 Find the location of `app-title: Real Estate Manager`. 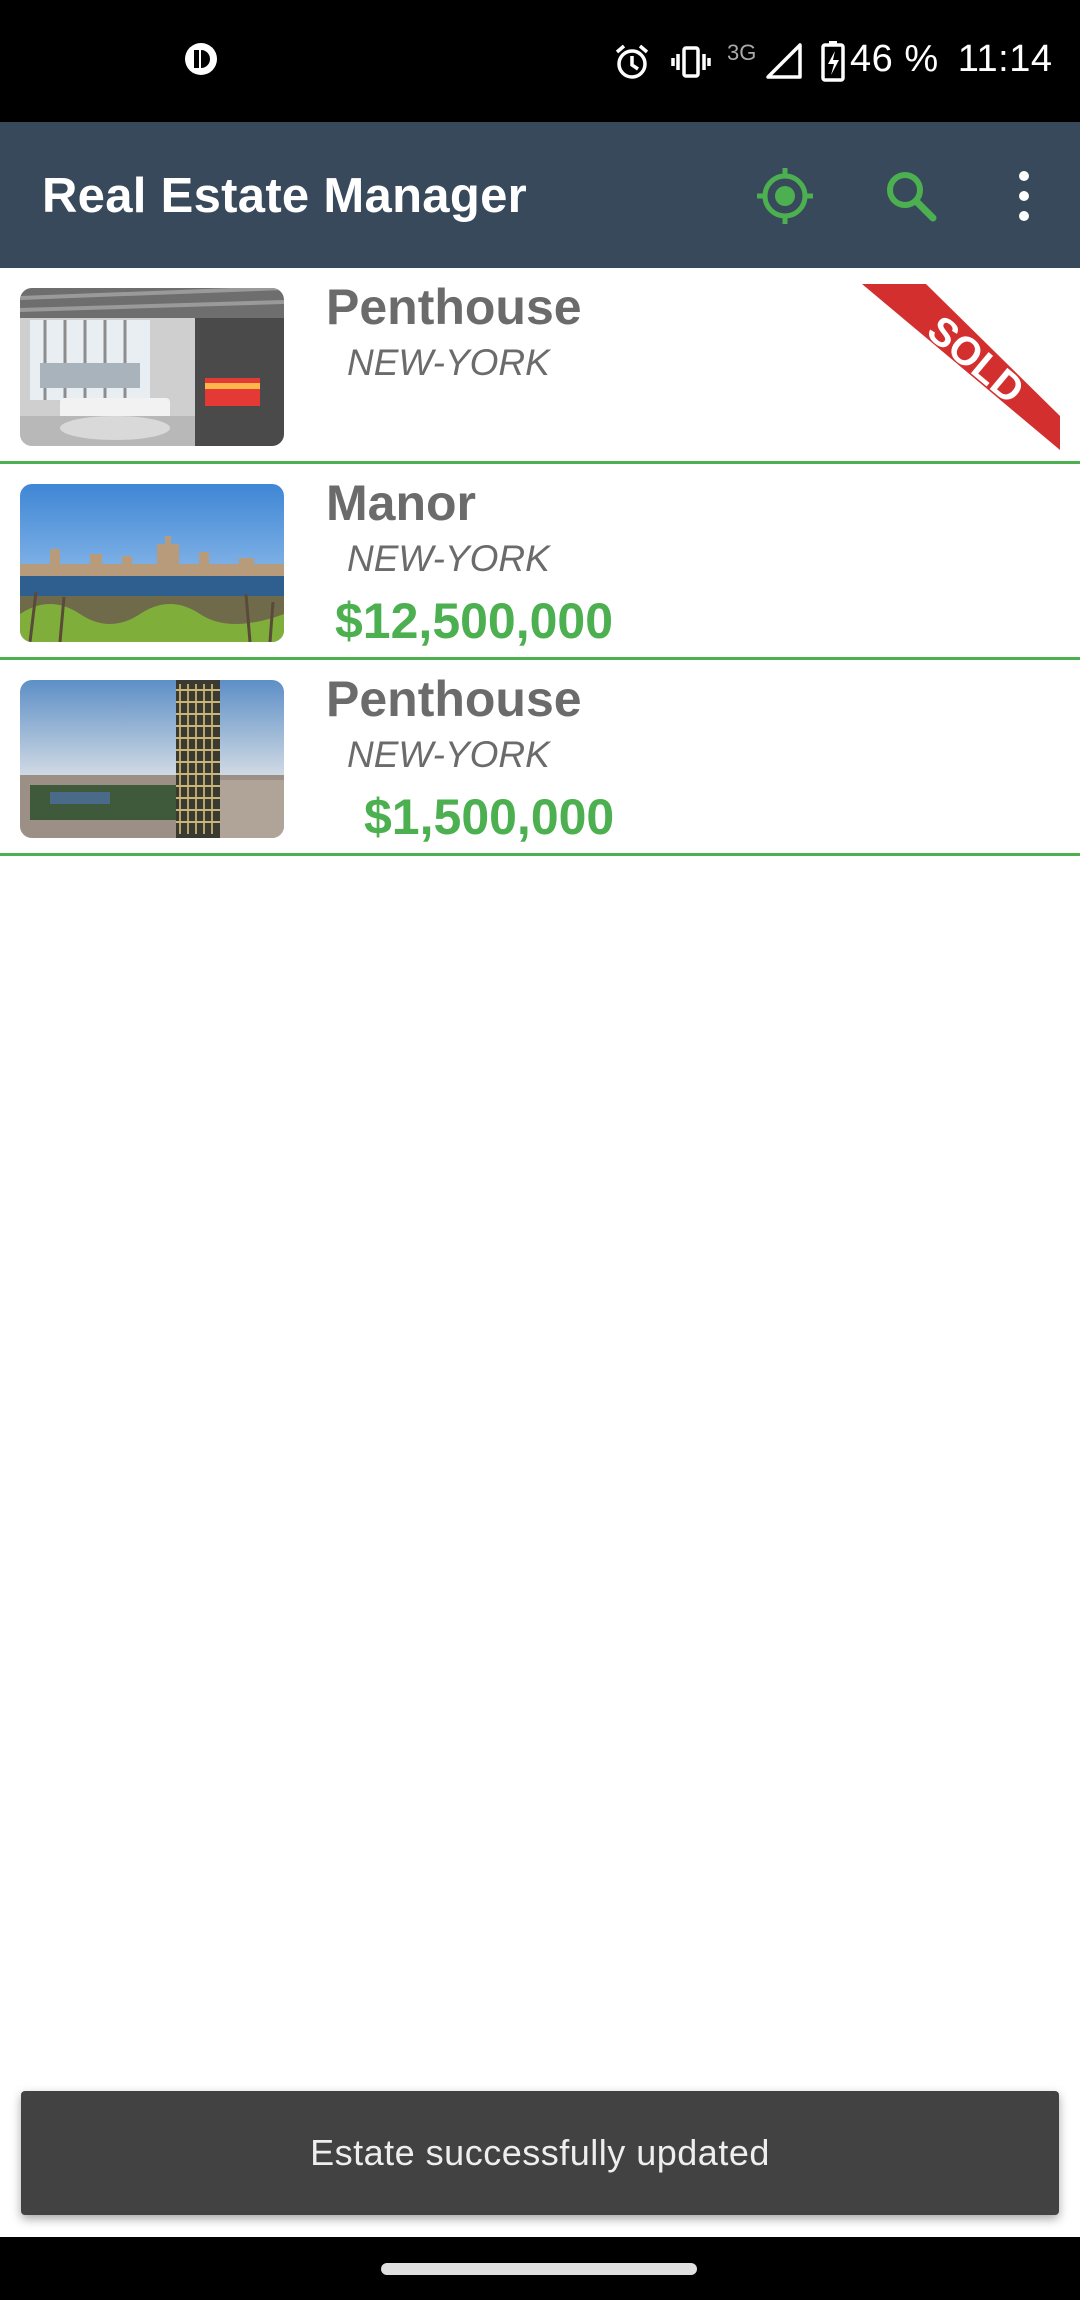

app-title: Real Estate Manager is located at coordinates (285, 196).